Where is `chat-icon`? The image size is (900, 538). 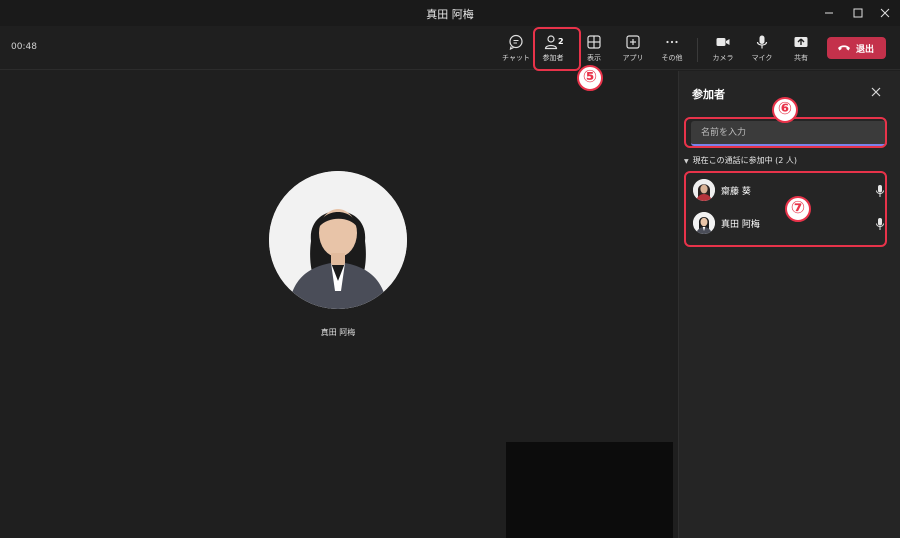 chat-icon is located at coordinates (516, 42).